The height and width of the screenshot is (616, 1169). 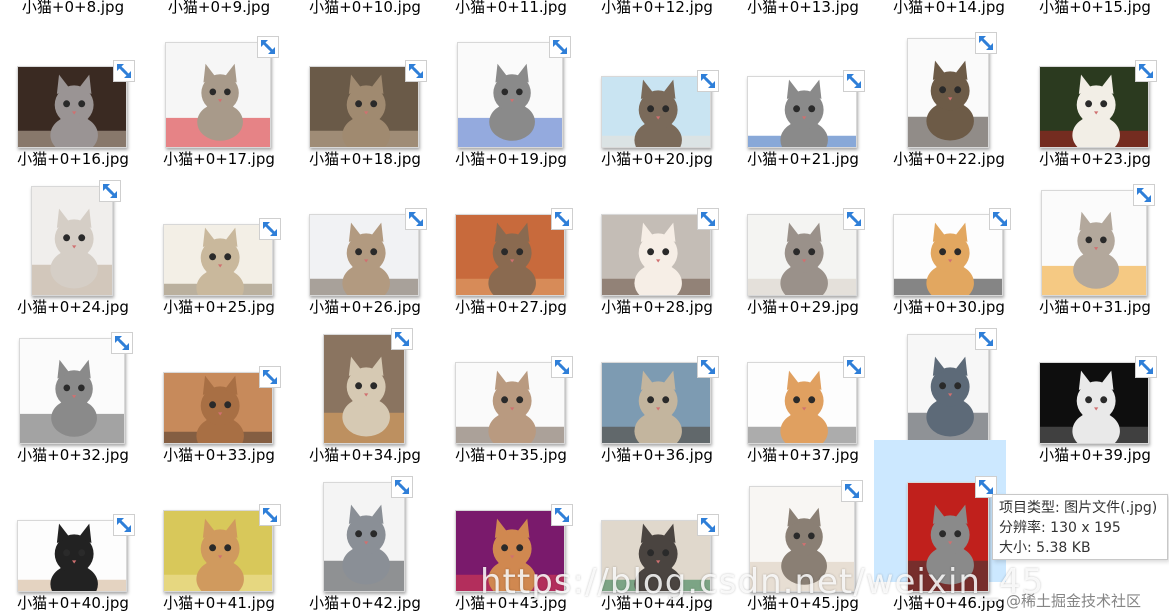 I want to click on file-item: 小猫+0+16.jpg, so click(x=73, y=86).